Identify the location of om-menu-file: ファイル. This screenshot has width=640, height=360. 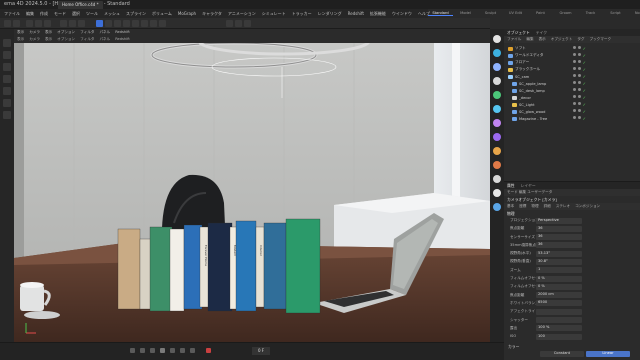
(514, 39).